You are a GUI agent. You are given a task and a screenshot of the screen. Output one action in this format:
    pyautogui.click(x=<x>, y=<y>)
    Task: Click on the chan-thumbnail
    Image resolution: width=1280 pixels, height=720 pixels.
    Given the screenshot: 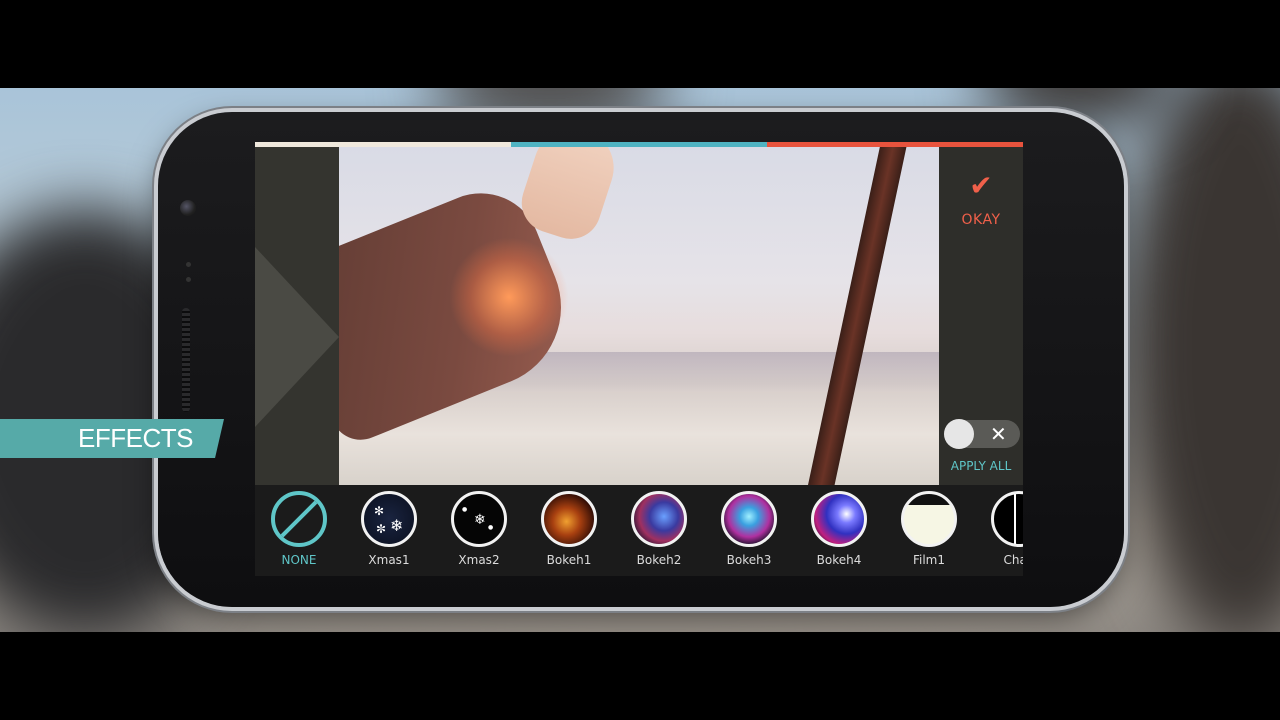 What is the action you would take?
    pyautogui.click(x=1007, y=519)
    